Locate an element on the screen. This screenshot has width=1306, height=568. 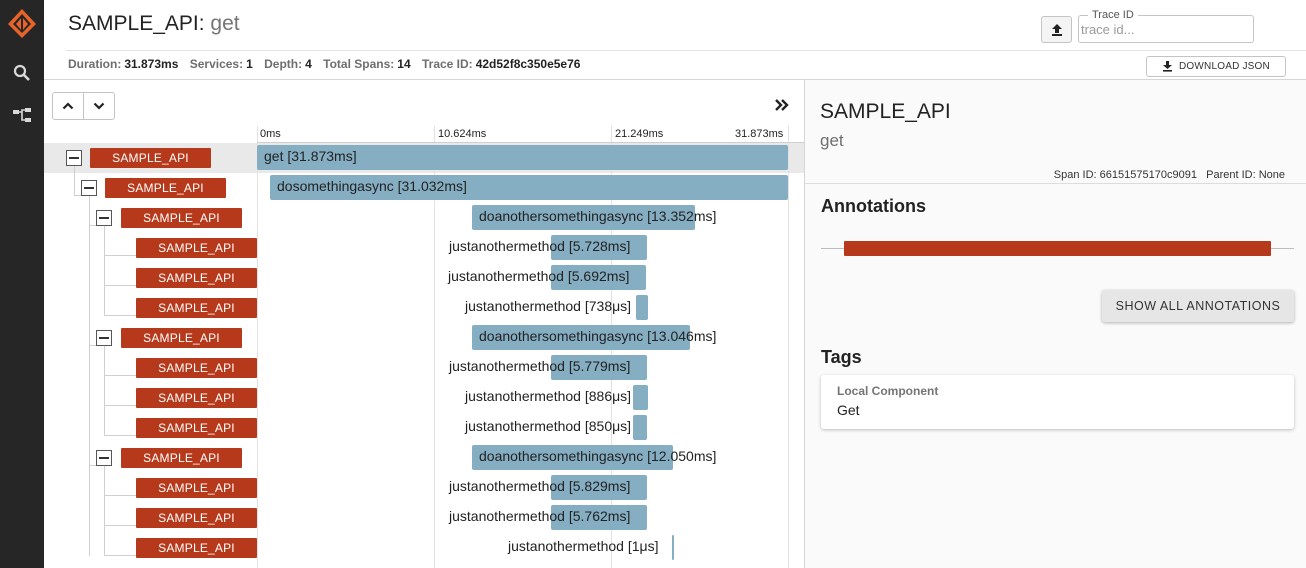
stat-key: Depth: is located at coordinates (283, 64).